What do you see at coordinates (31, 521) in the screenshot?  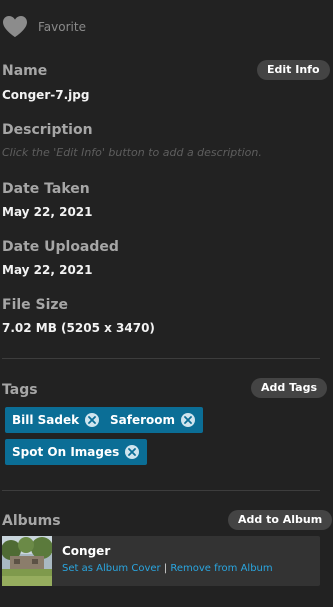 I see `albums-label: Albums` at bounding box center [31, 521].